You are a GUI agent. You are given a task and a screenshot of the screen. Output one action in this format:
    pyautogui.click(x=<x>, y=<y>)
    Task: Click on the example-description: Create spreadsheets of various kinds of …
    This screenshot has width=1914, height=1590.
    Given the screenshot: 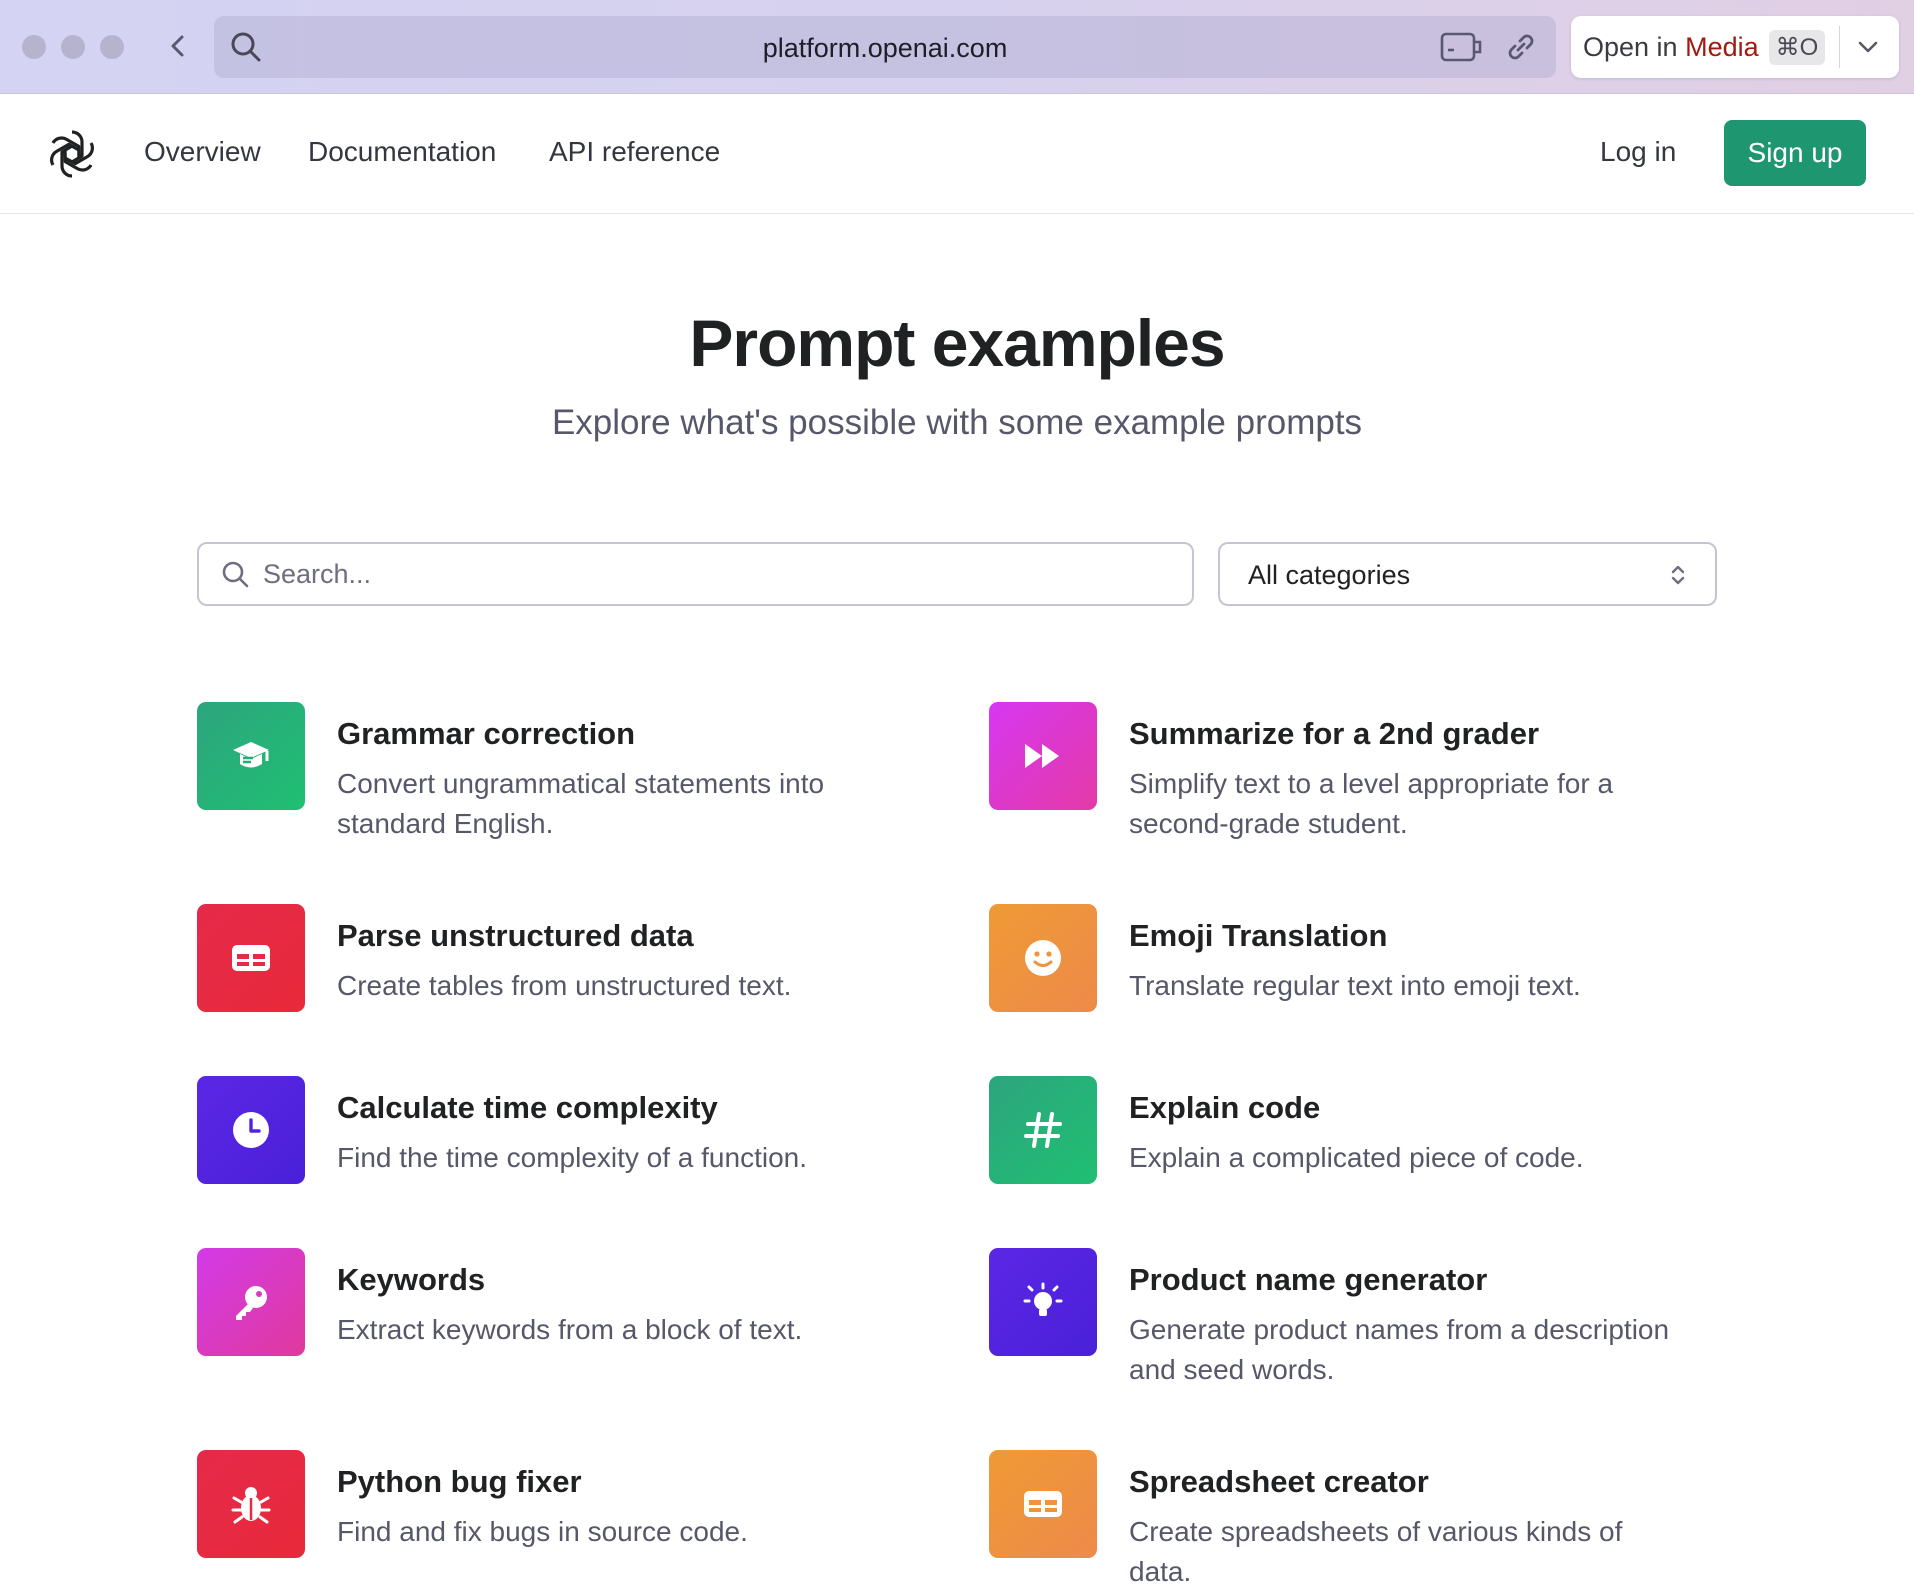 What is the action you would take?
    pyautogui.click(x=1376, y=1551)
    